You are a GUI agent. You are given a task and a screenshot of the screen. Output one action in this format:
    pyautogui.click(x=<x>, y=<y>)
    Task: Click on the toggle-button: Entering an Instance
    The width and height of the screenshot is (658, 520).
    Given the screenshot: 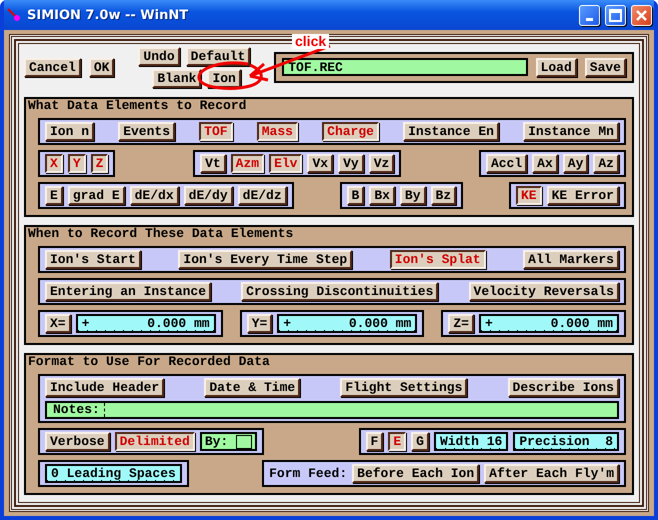 What is the action you would take?
    pyautogui.click(x=128, y=291)
    